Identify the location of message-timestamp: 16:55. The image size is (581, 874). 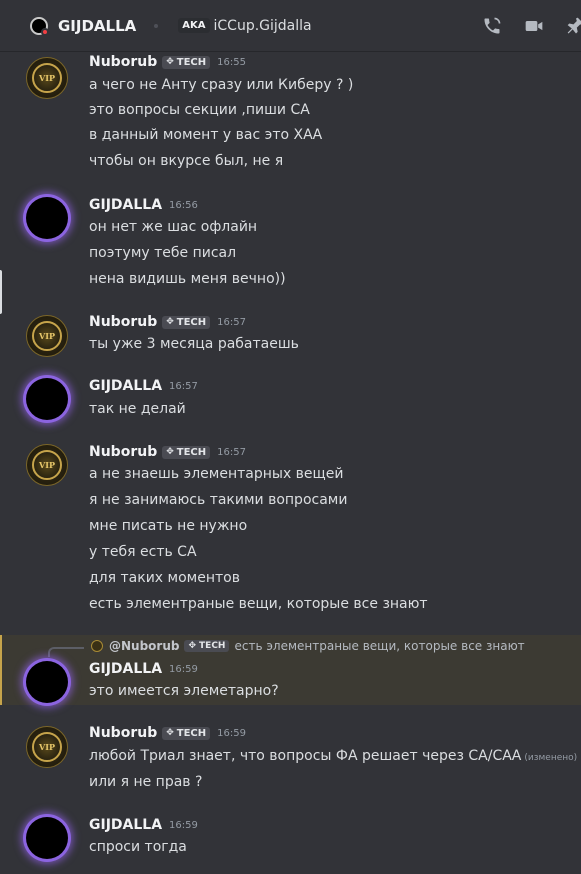
(231, 62).